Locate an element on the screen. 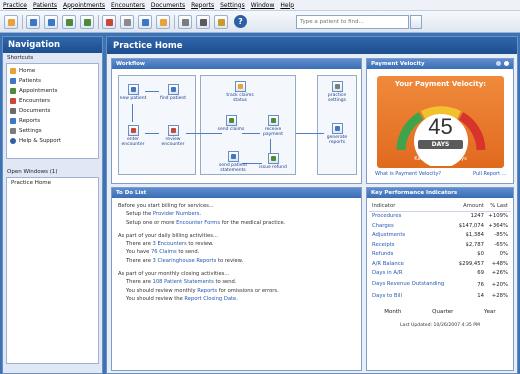 The height and width of the screenshot is (374, 520). generate-reports-icon is located at coordinates (337, 128).